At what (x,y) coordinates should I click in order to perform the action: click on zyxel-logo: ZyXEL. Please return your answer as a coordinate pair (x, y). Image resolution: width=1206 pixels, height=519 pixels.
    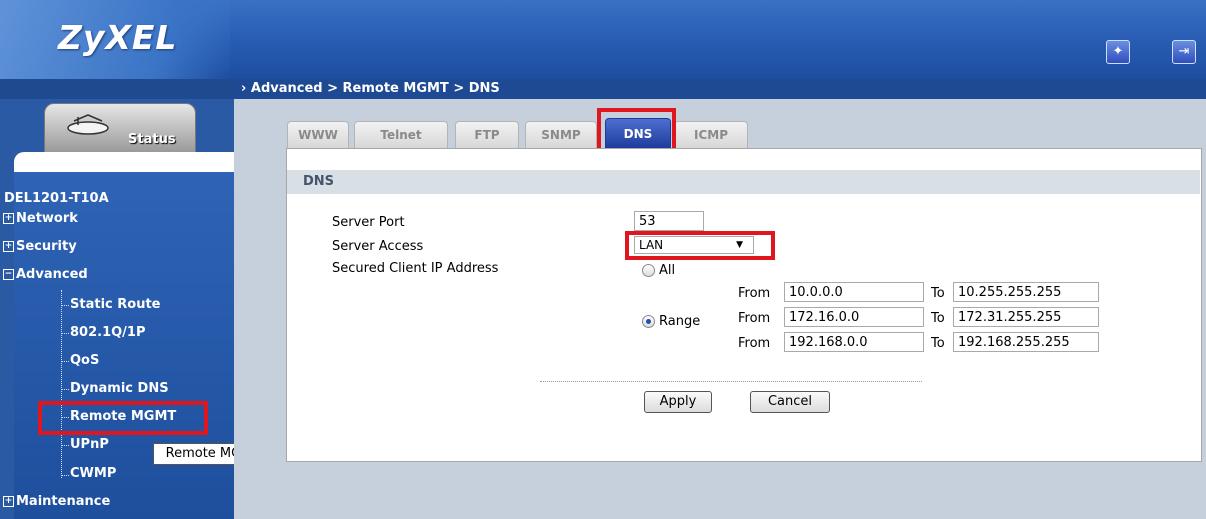
    Looking at the image, I should click on (118, 37).